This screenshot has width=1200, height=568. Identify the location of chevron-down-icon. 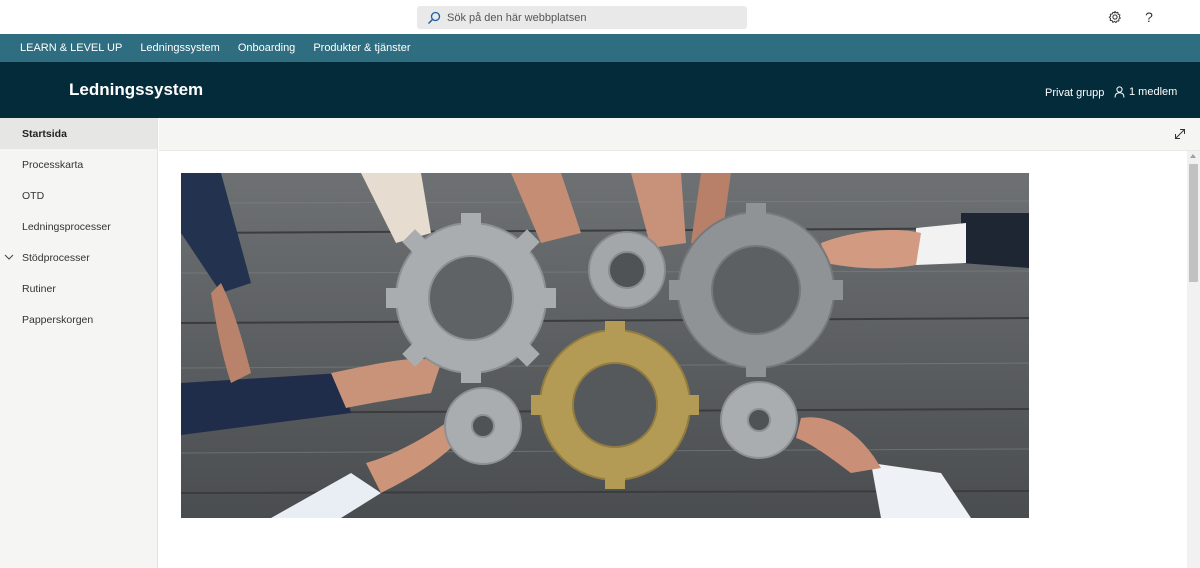
(9, 257).